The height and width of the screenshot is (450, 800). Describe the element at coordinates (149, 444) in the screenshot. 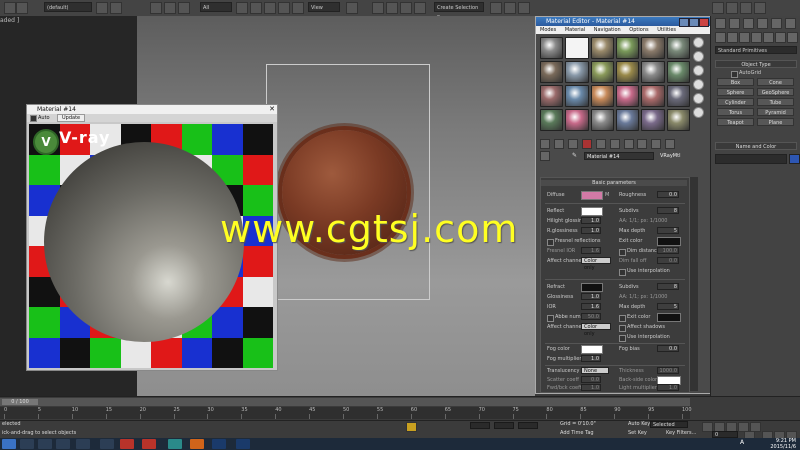

I see `taskbar-office-icon` at that location.